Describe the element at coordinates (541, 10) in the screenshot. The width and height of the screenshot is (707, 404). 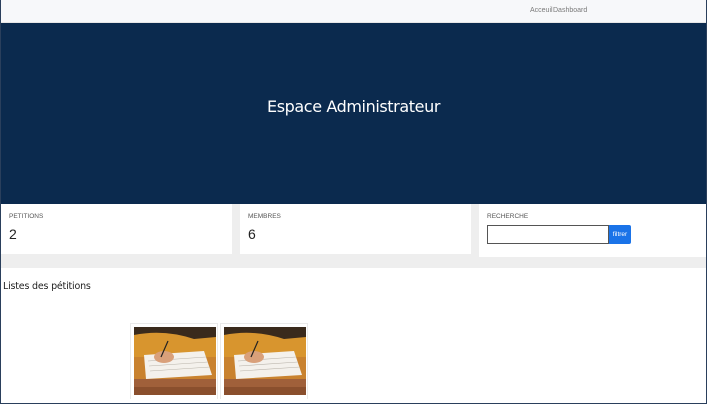
I see `nav-link-acceuil: Acceuil` at that location.